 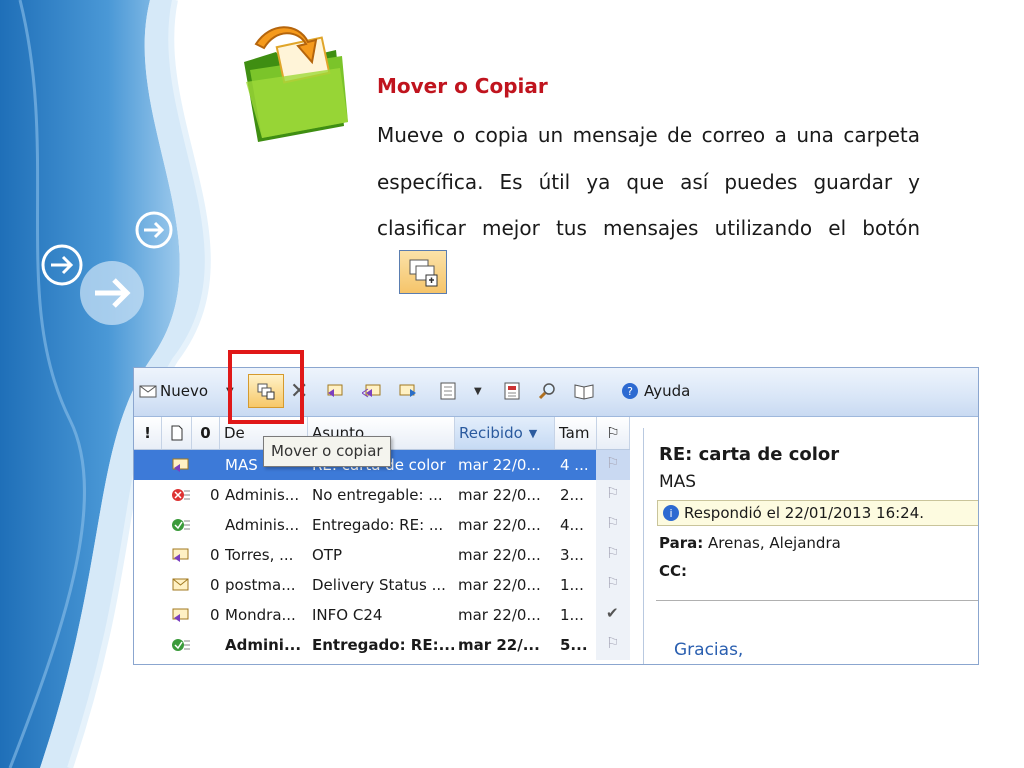 I want to click on find-icon, so click(x=546, y=391).